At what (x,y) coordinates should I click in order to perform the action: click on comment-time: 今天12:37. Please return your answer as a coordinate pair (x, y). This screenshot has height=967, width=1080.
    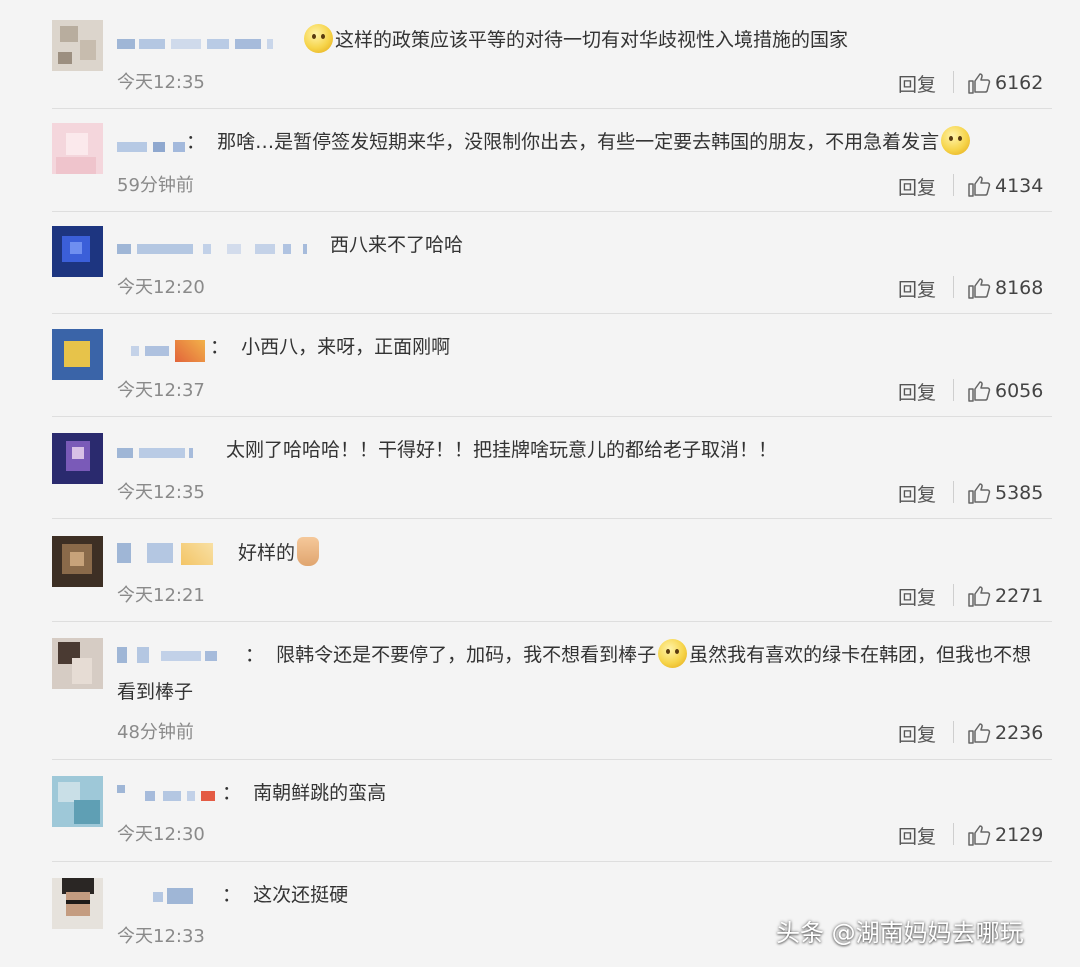
    Looking at the image, I should click on (161, 390).